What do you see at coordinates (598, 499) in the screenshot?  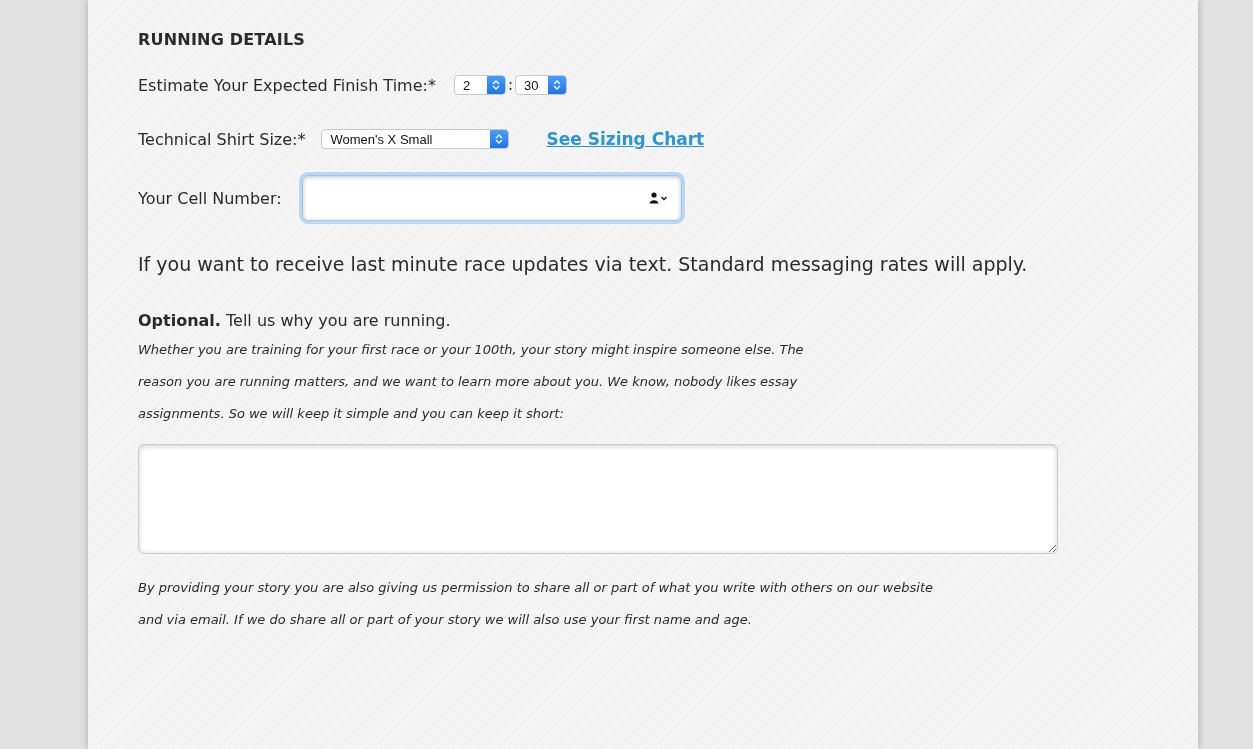 I see `story-textarea` at bounding box center [598, 499].